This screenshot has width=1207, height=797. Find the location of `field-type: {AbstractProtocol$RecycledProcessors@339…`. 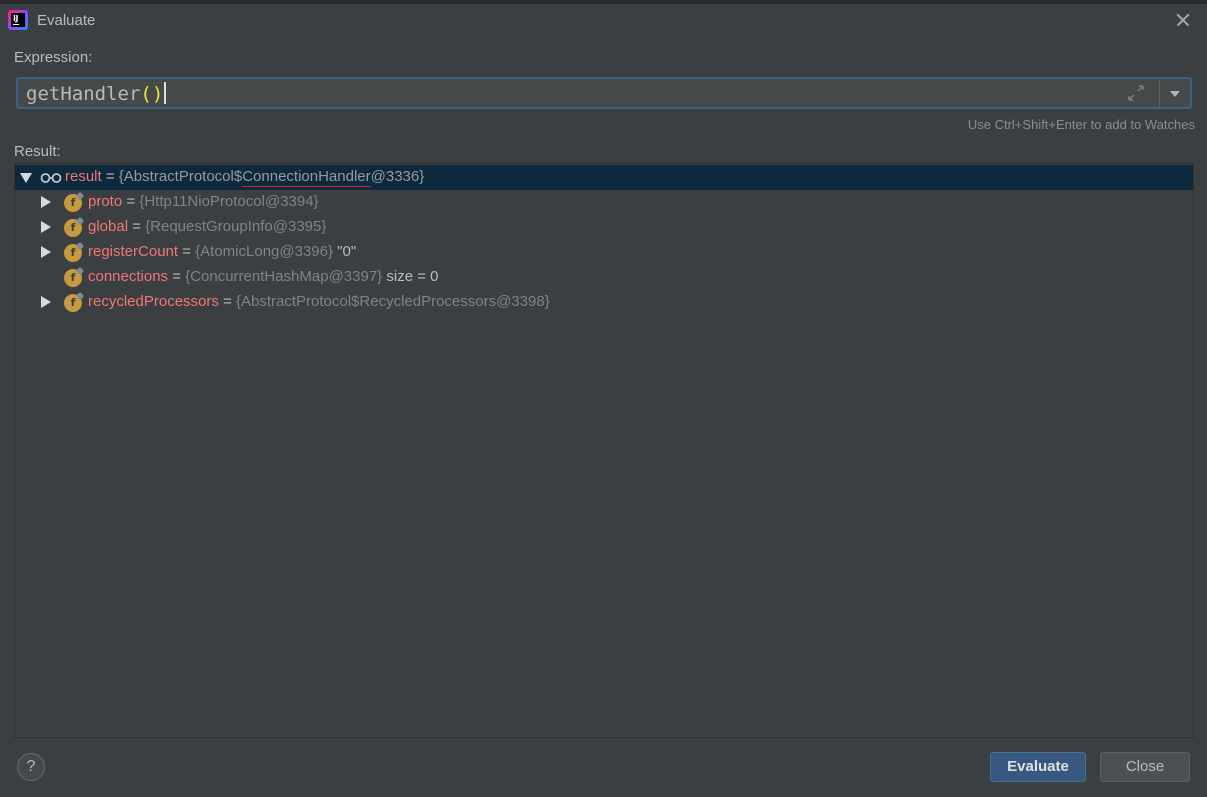

field-type: {AbstractProtocol$RecycledProcessors@339… is located at coordinates (393, 301).